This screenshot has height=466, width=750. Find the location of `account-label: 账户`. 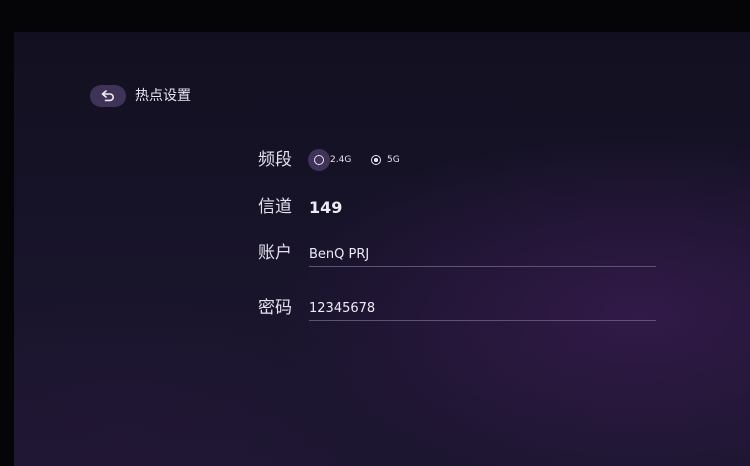

account-label: 账户 is located at coordinates (275, 253).